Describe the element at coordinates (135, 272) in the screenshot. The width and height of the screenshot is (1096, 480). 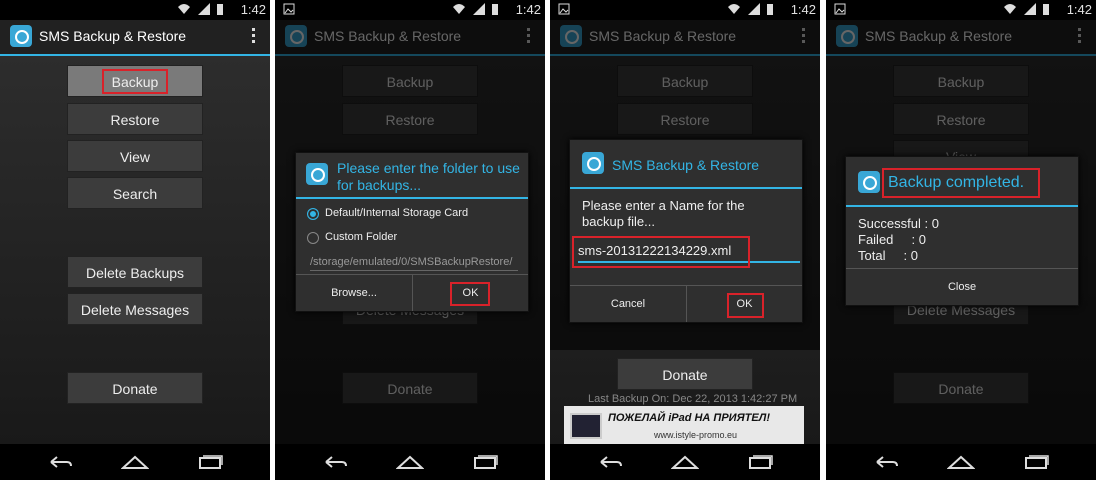
I see `delete-backups-button: Delete Backups` at that location.